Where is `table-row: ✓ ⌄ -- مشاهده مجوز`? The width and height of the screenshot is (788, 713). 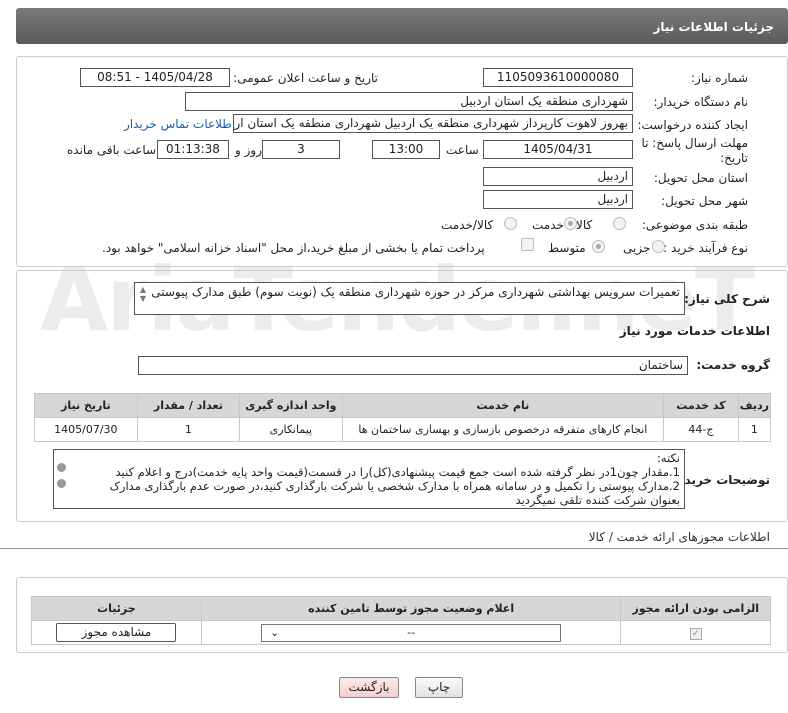
table-row: ✓ ⌄ -- مشاهده مجوز is located at coordinates (401, 632).